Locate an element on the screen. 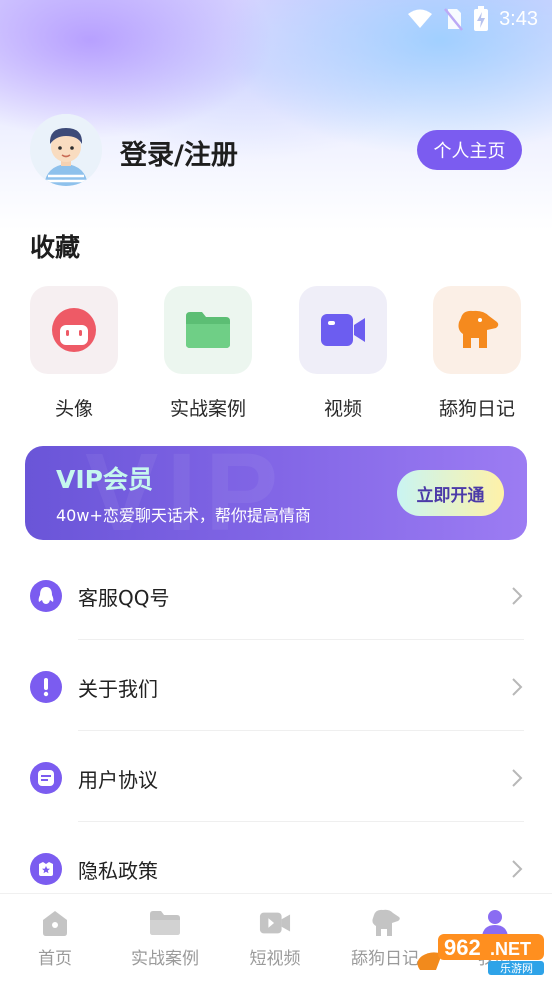 This screenshot has height=981, width=552. avatar-face-icon is located at coordinates (74, 330).